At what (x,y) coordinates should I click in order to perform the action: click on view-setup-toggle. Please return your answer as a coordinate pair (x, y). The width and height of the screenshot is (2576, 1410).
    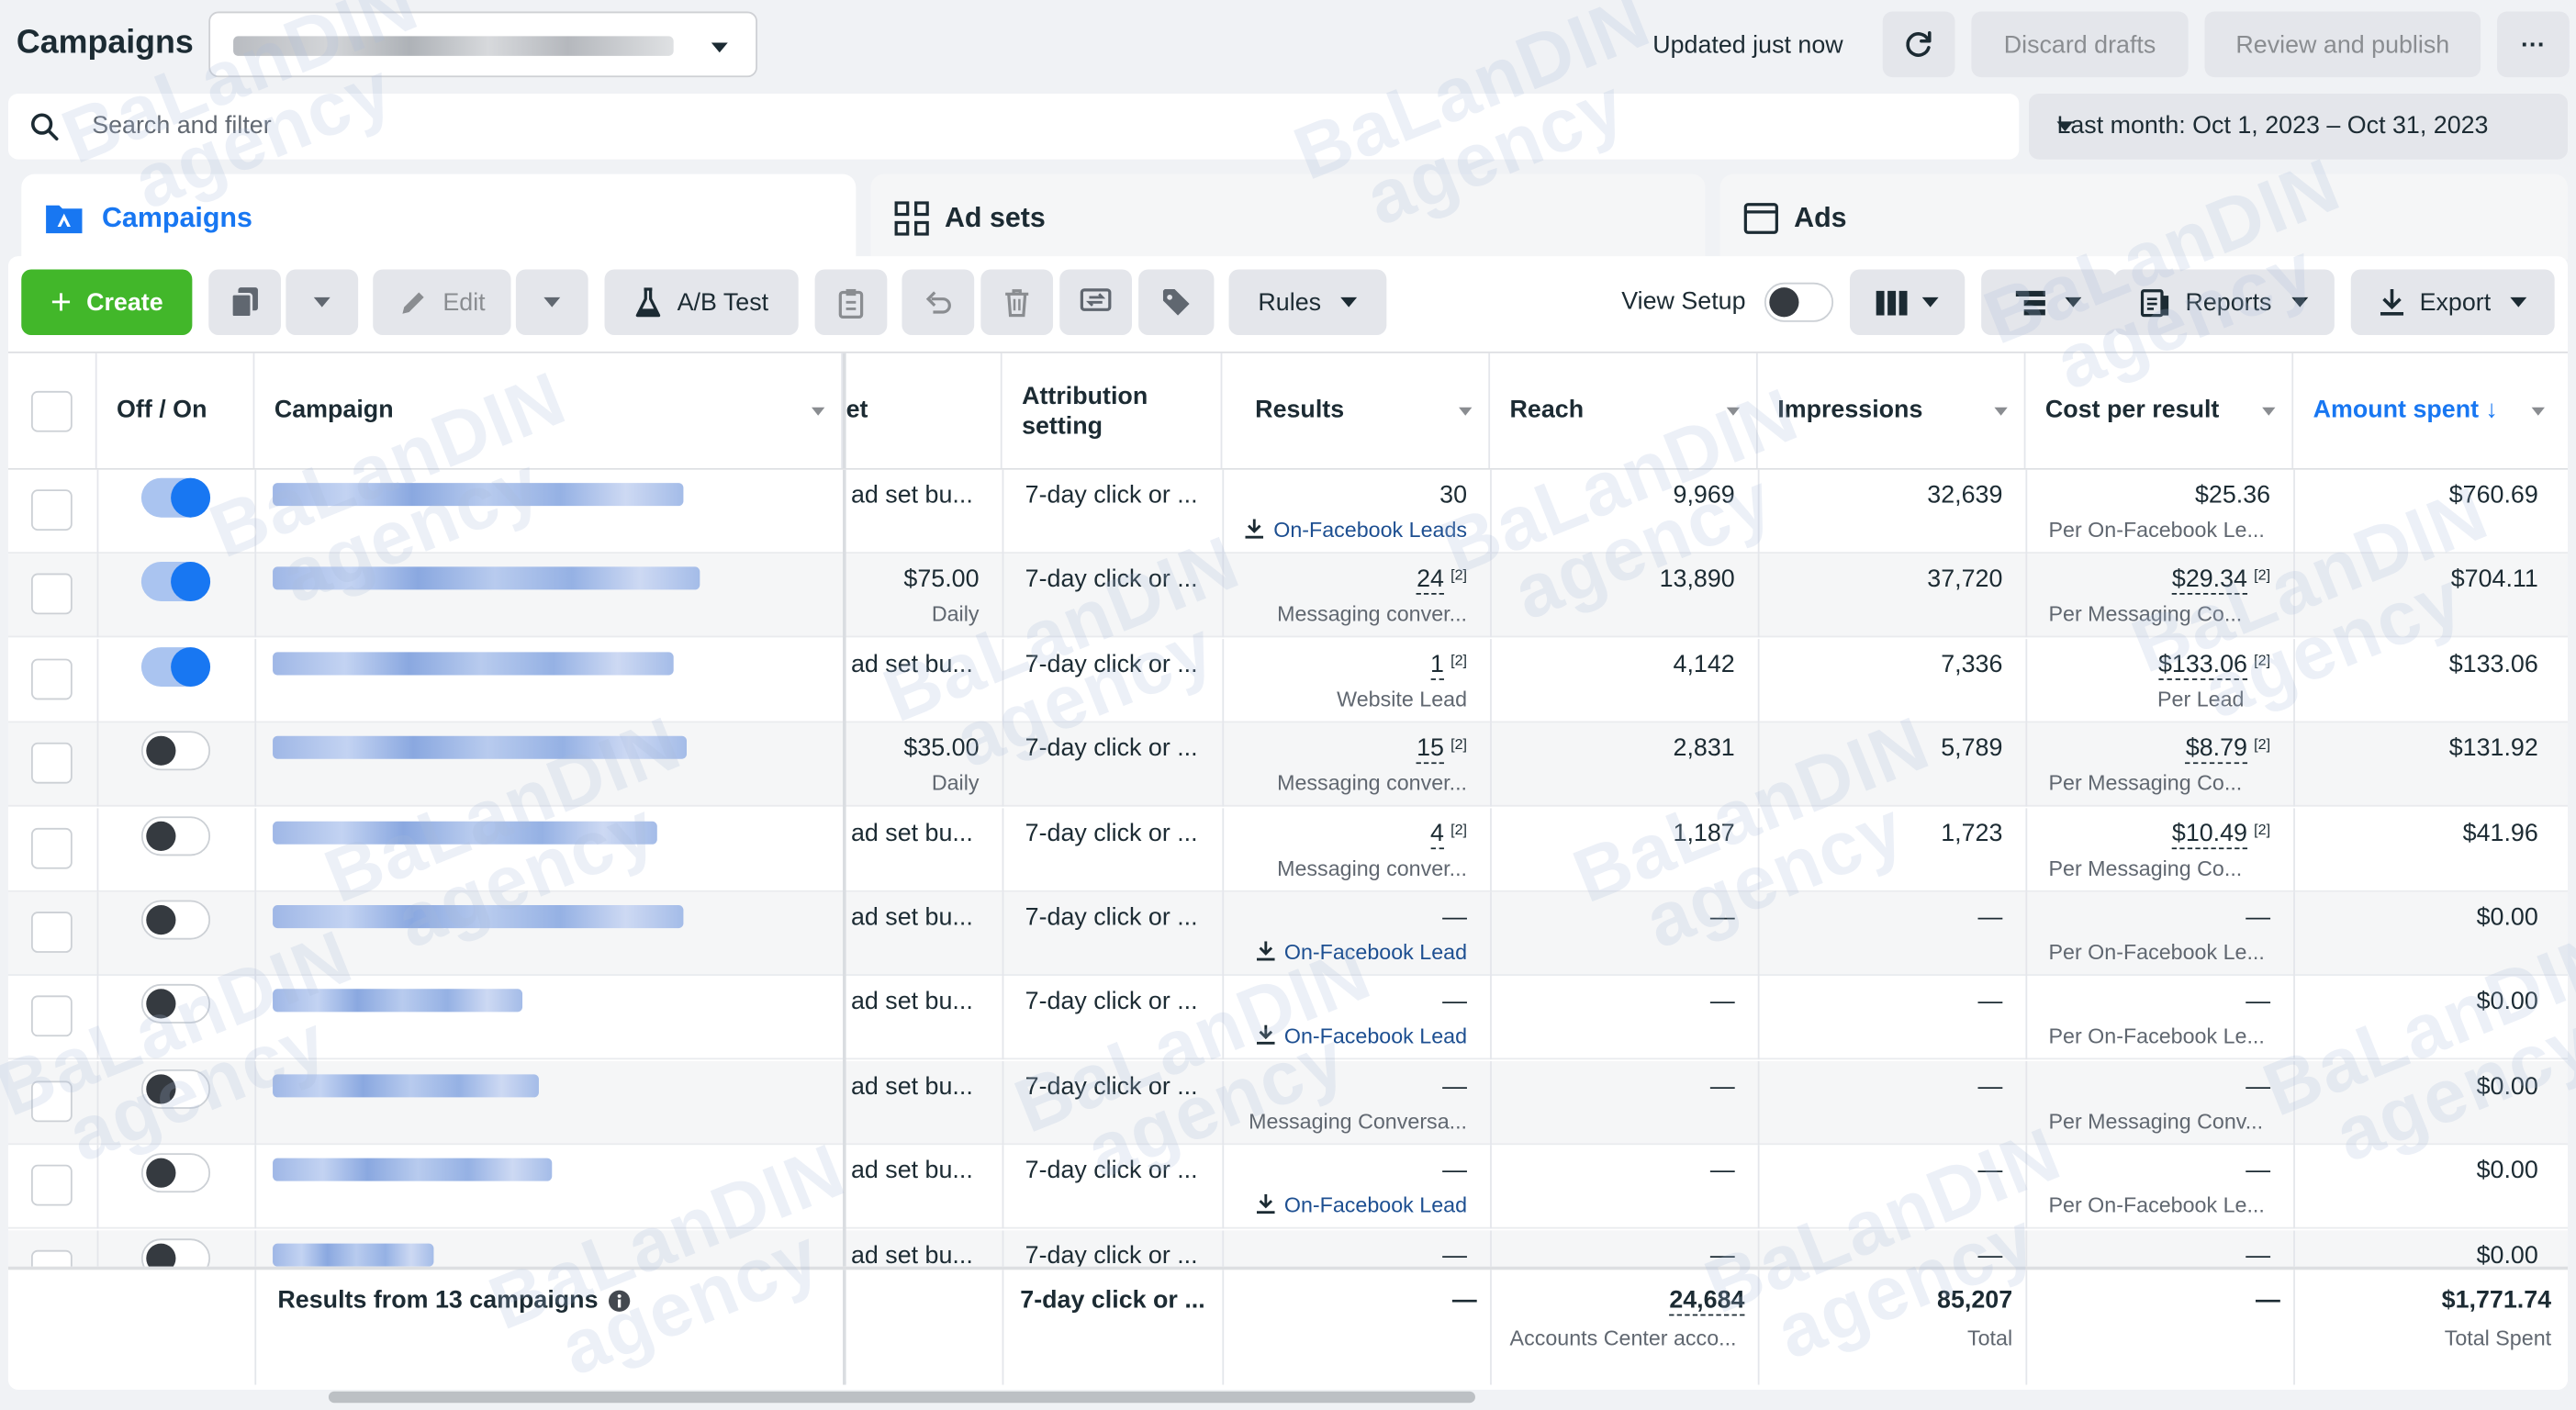
    Looking at the image, I should click on (1799, 302).